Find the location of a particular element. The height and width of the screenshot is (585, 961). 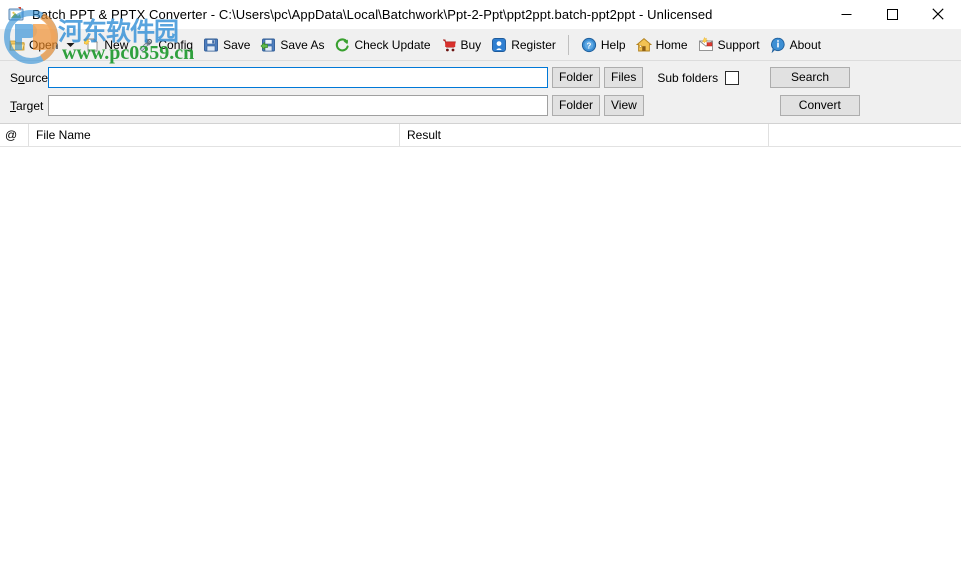

subfolders-checkbox is located at coordinates (732, 77).